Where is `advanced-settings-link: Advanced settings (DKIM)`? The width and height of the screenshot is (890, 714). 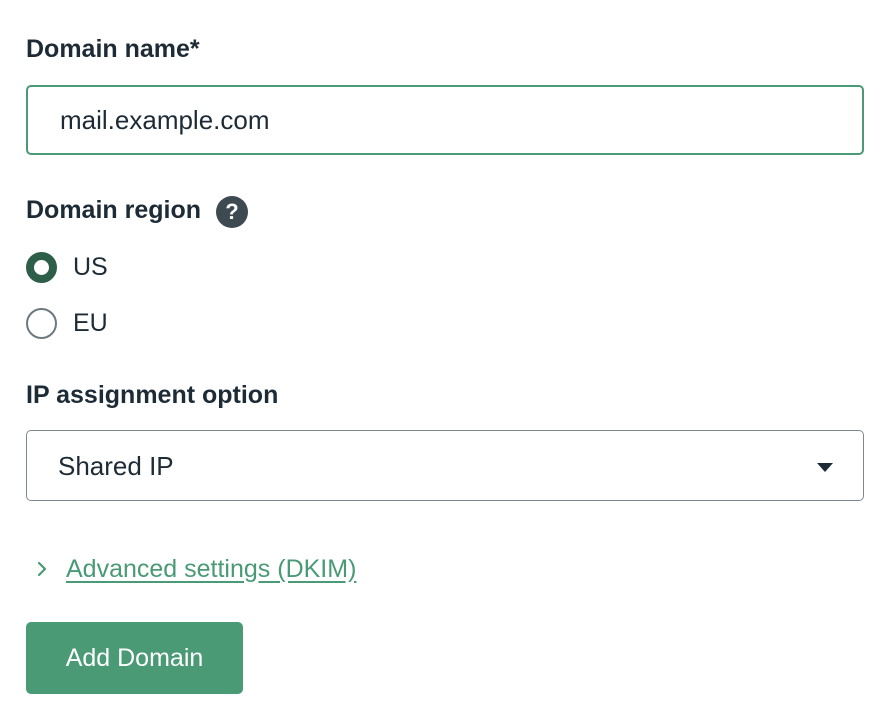 advanced-settings-link: Advanced settings (DKIM) is located at coordinates (211, 569).